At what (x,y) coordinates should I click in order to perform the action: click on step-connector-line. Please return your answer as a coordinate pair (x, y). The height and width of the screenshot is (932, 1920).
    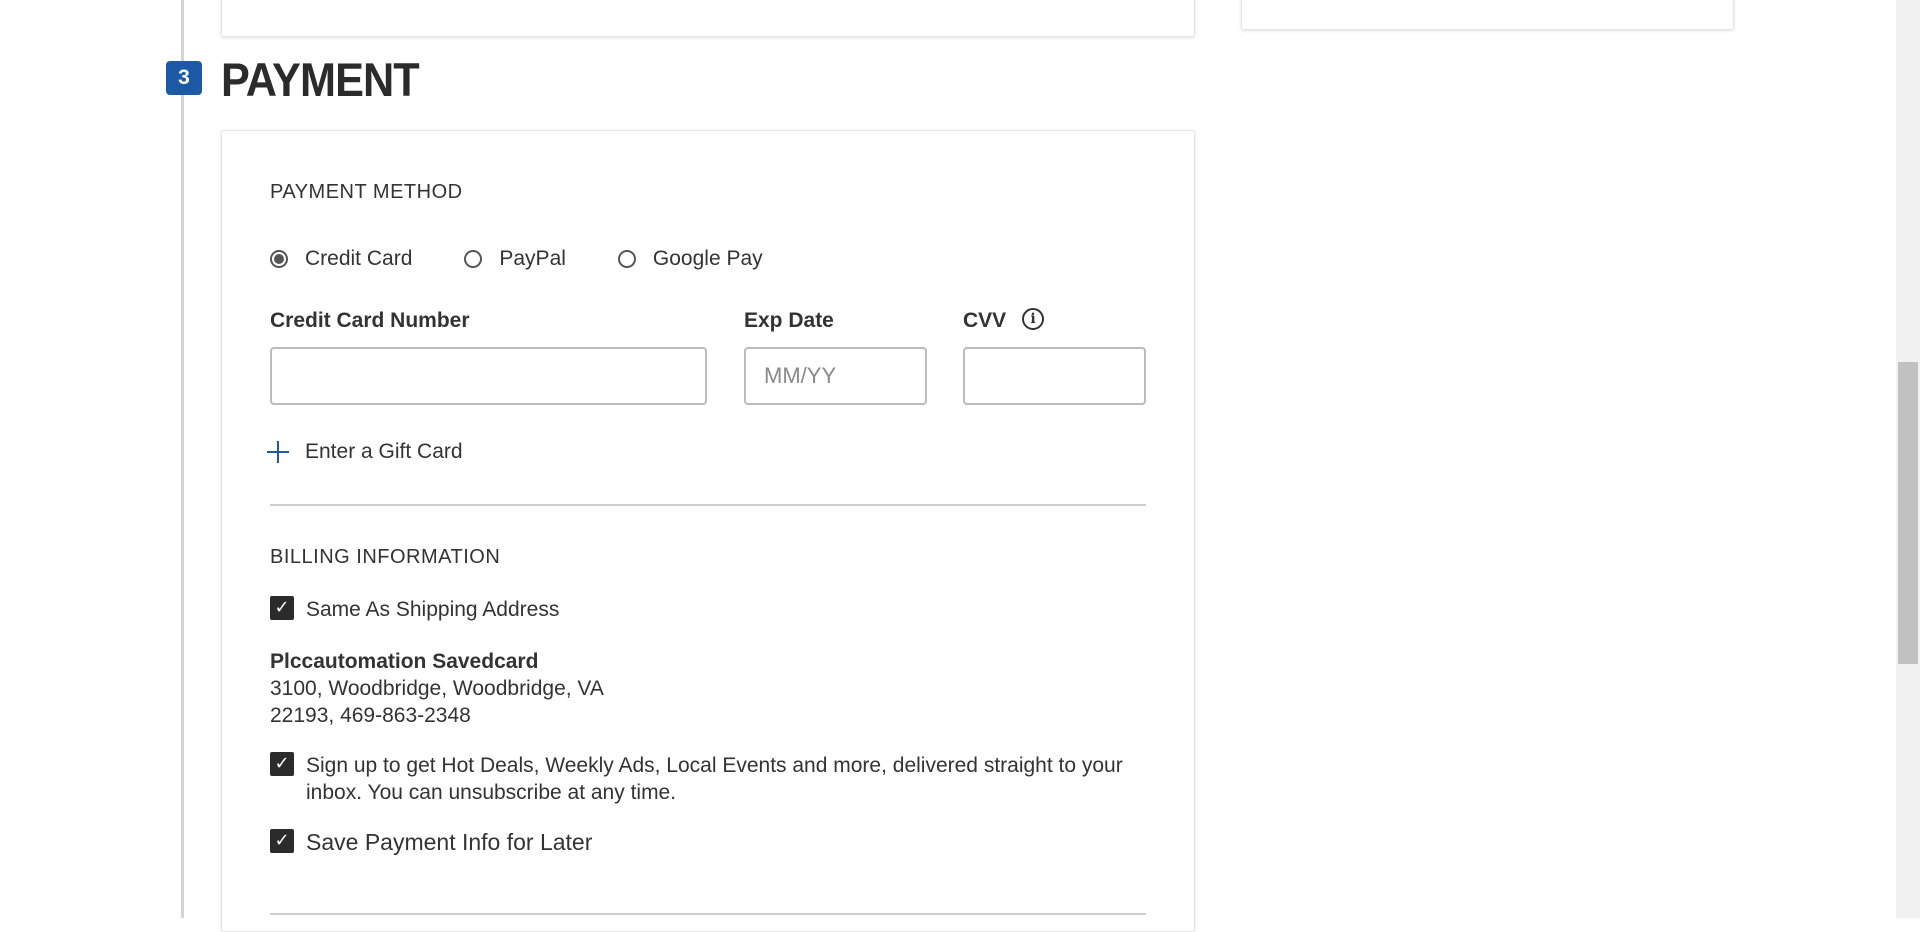
    Looking at the image, I should click on (182, 459).